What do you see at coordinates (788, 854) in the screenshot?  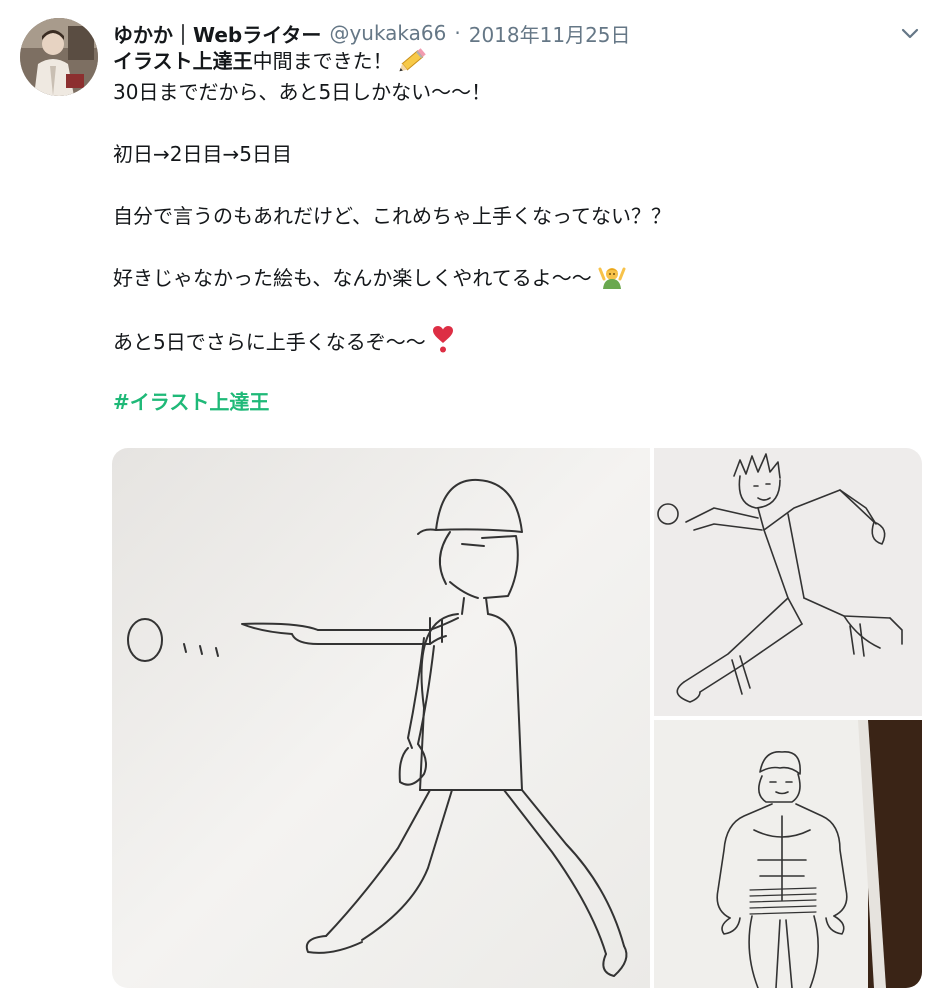 I see `day5-drawing` at bounding box center [788, 854].